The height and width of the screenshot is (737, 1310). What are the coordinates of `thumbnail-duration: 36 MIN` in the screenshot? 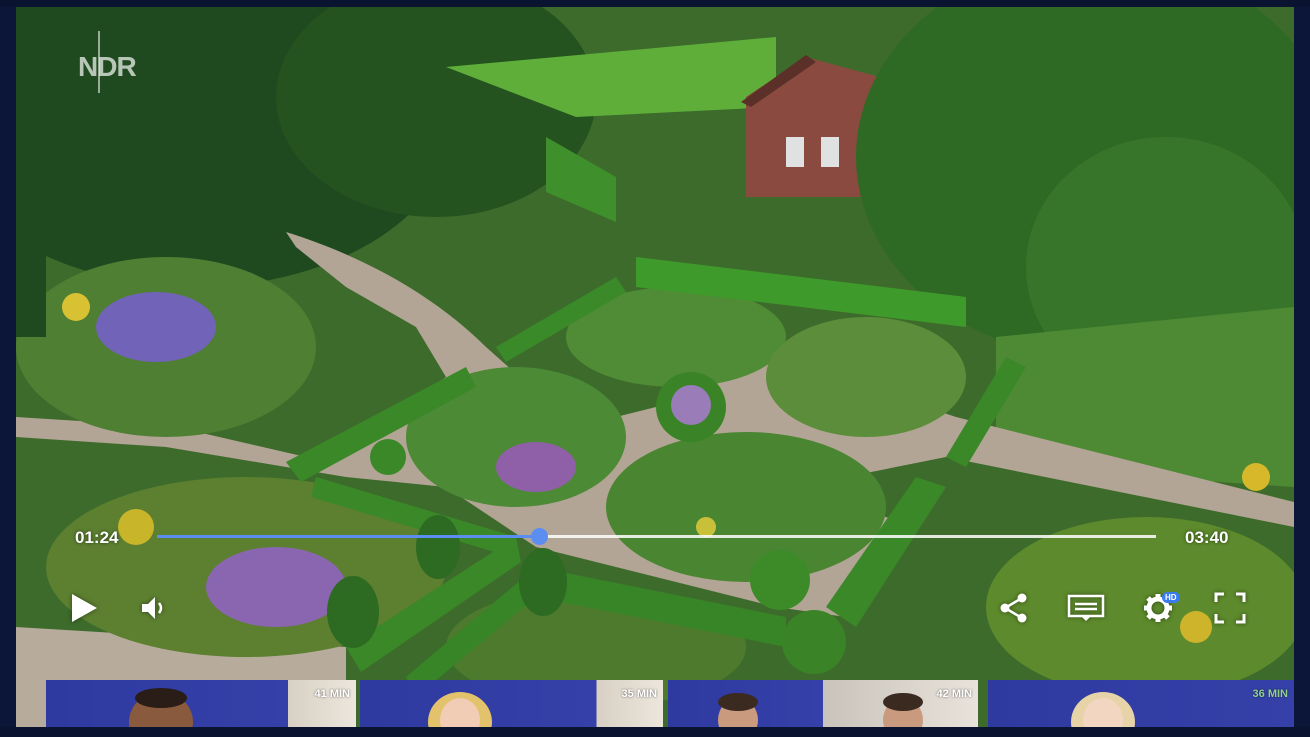 It's located at (1270, 694).